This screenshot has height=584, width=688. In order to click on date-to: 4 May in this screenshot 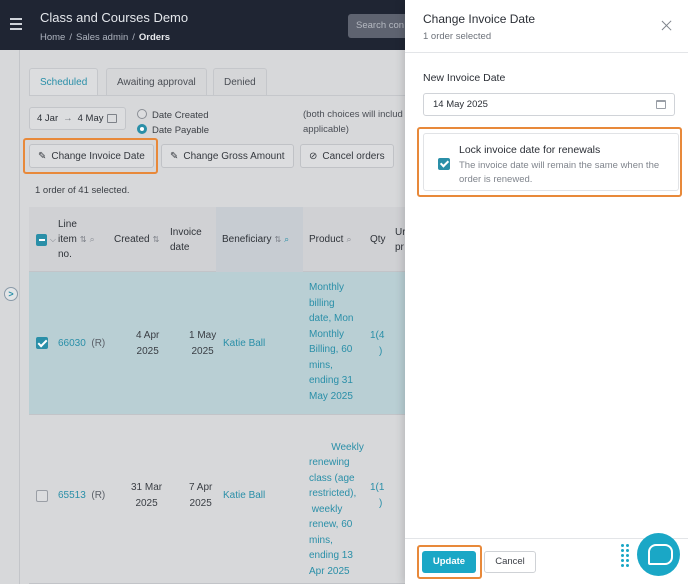, I will do `click(90, 118)`.